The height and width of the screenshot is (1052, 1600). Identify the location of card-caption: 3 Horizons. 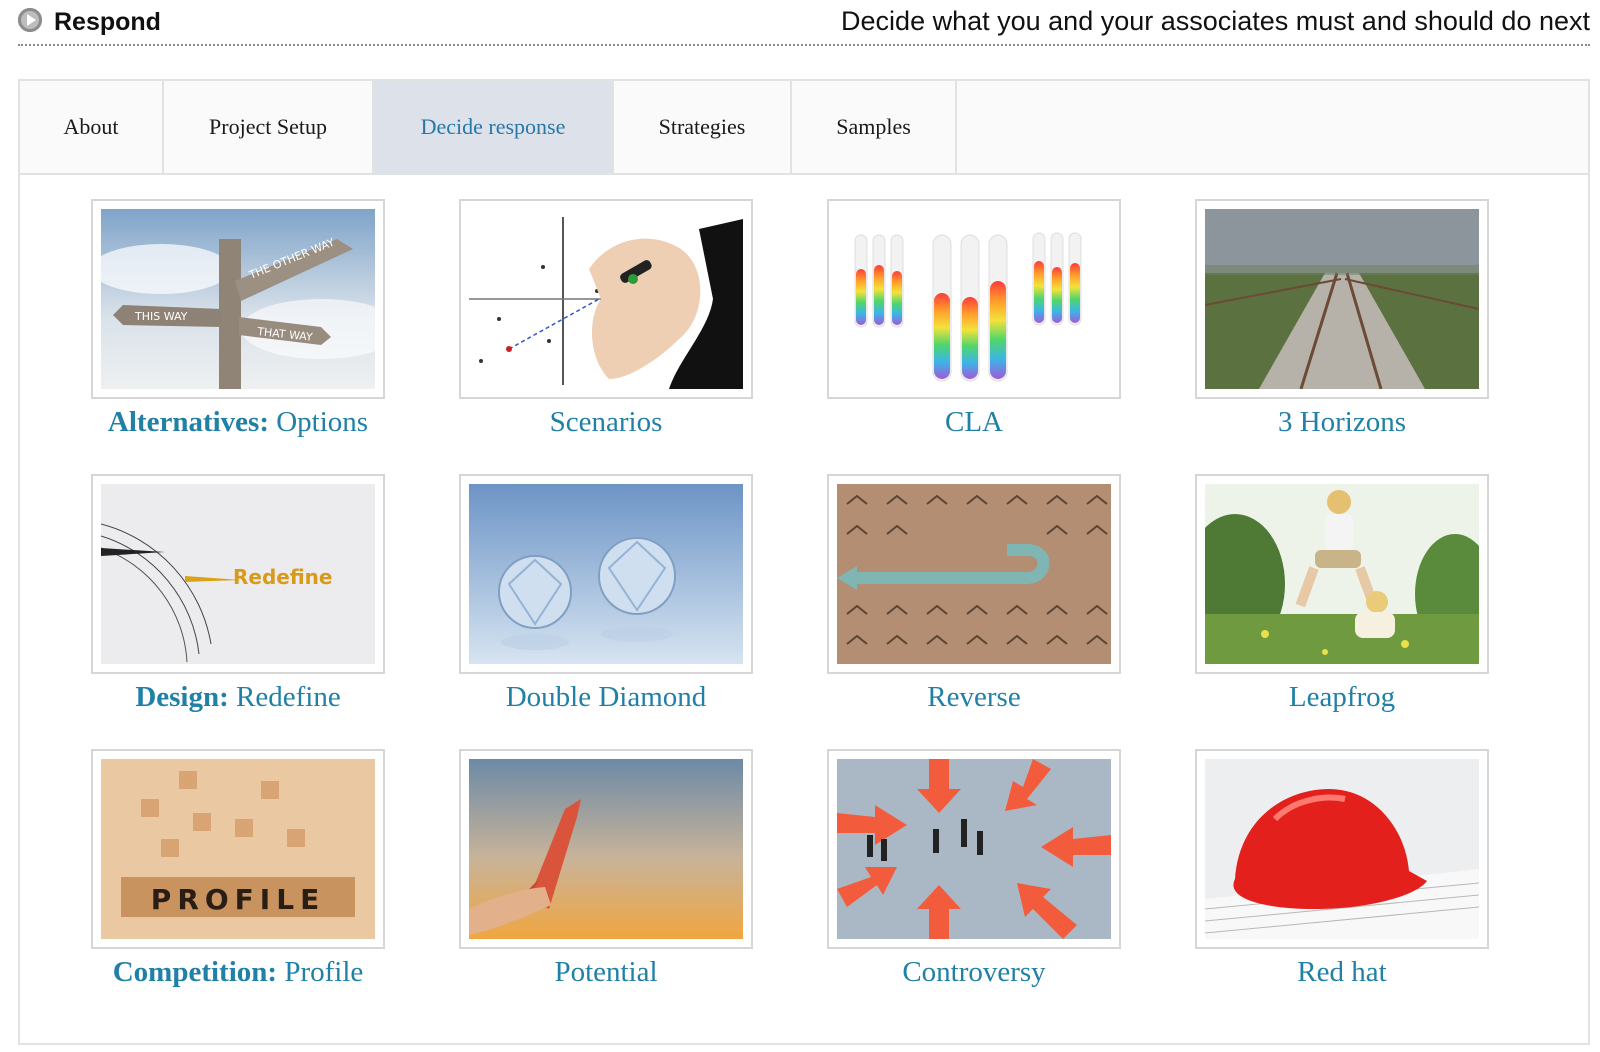
(1342, 422).